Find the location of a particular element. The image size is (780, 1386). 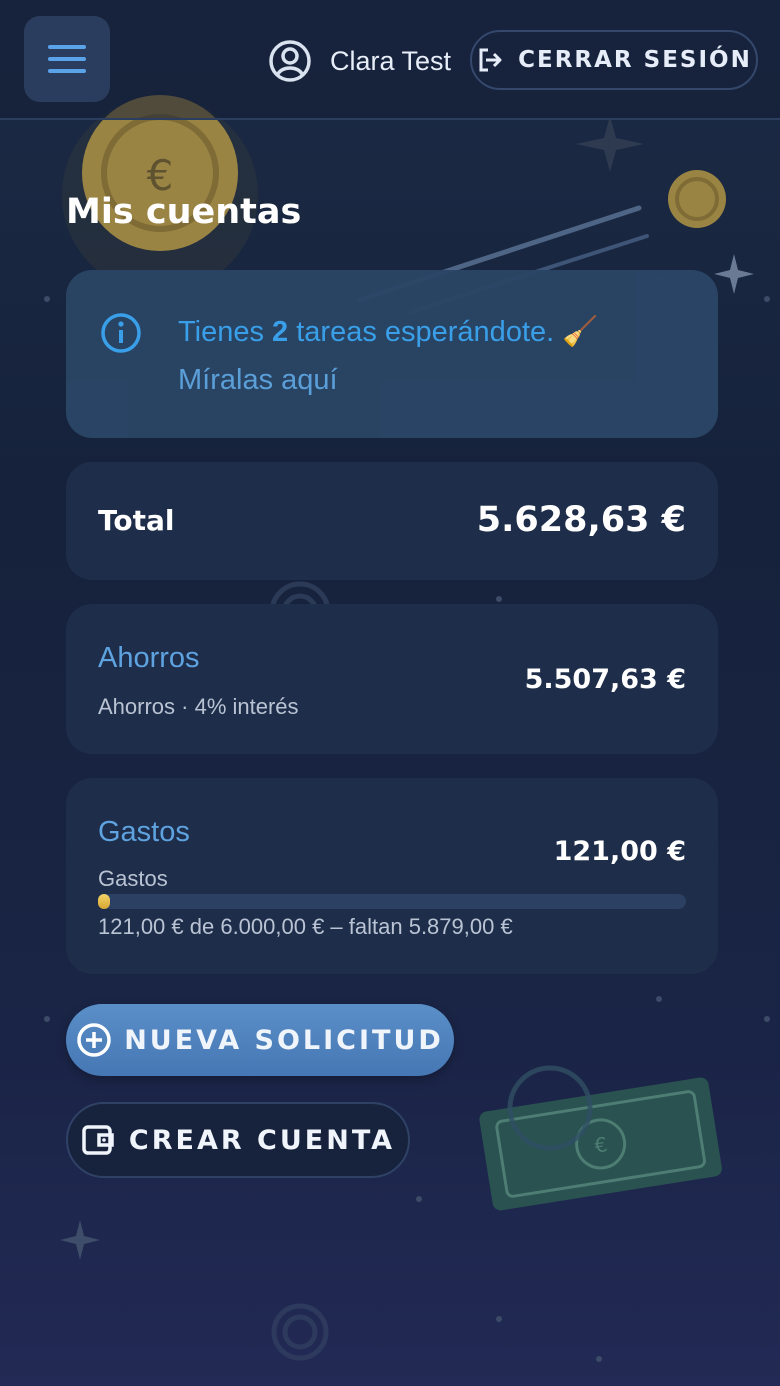

menu-button is located at coordinates (67, 59).